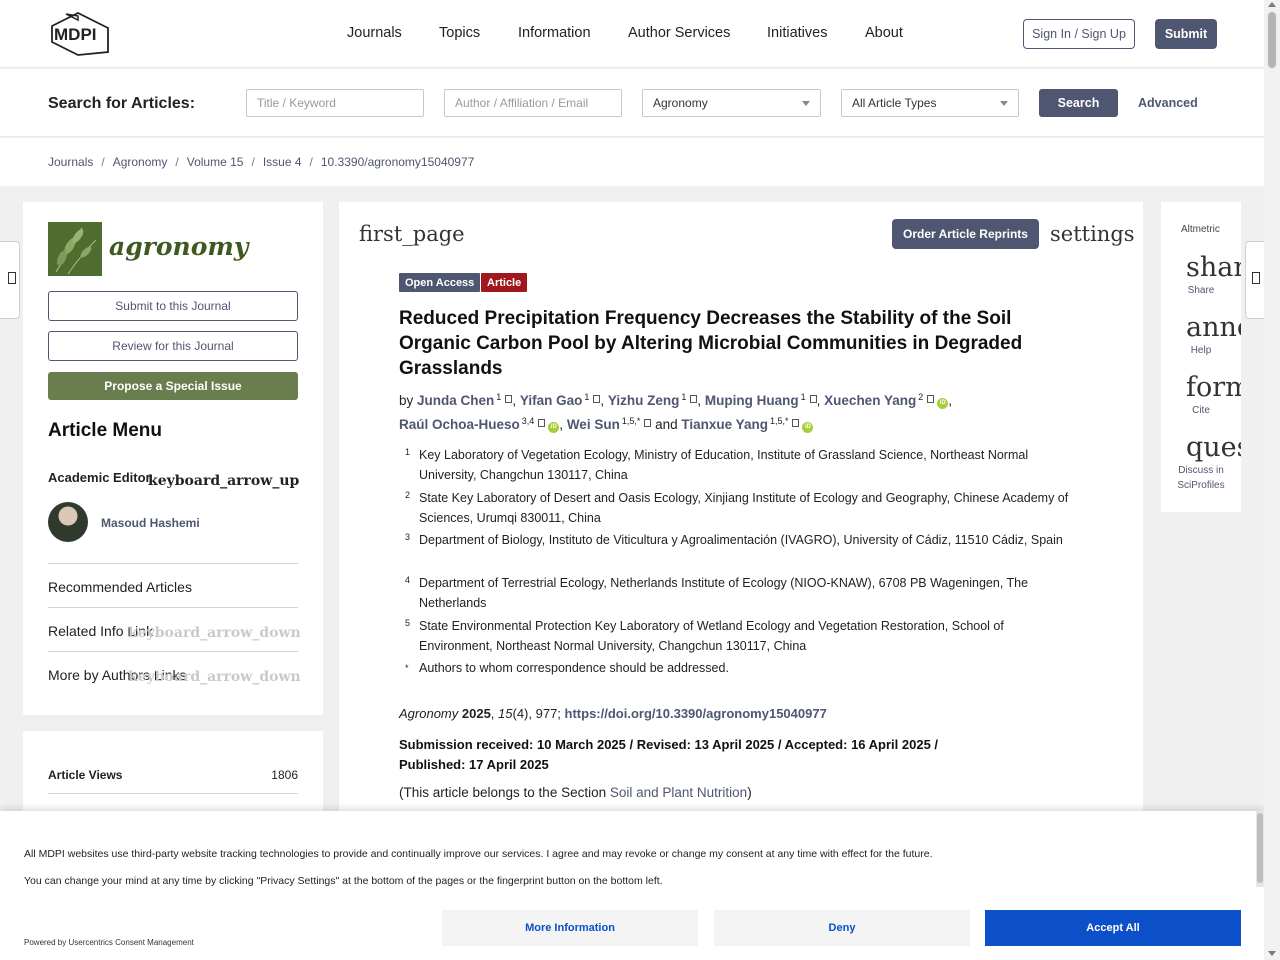 This screenshot has height=960, width=1280. Describe the element at coordinates (678, 792) in the screenshot. I see `section-link: Soil and Plant Nutrition` at that location.